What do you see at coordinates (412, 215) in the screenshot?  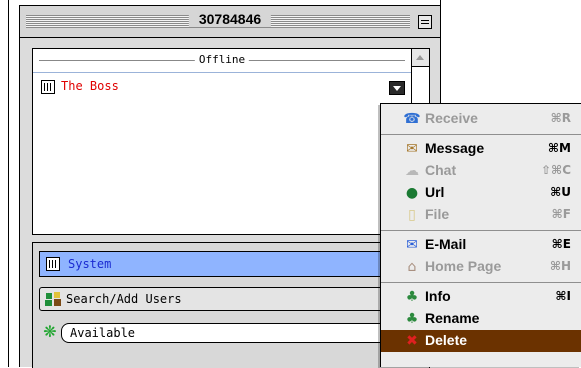 I see `file-icon: ▯` at bounding box center [412, 215].